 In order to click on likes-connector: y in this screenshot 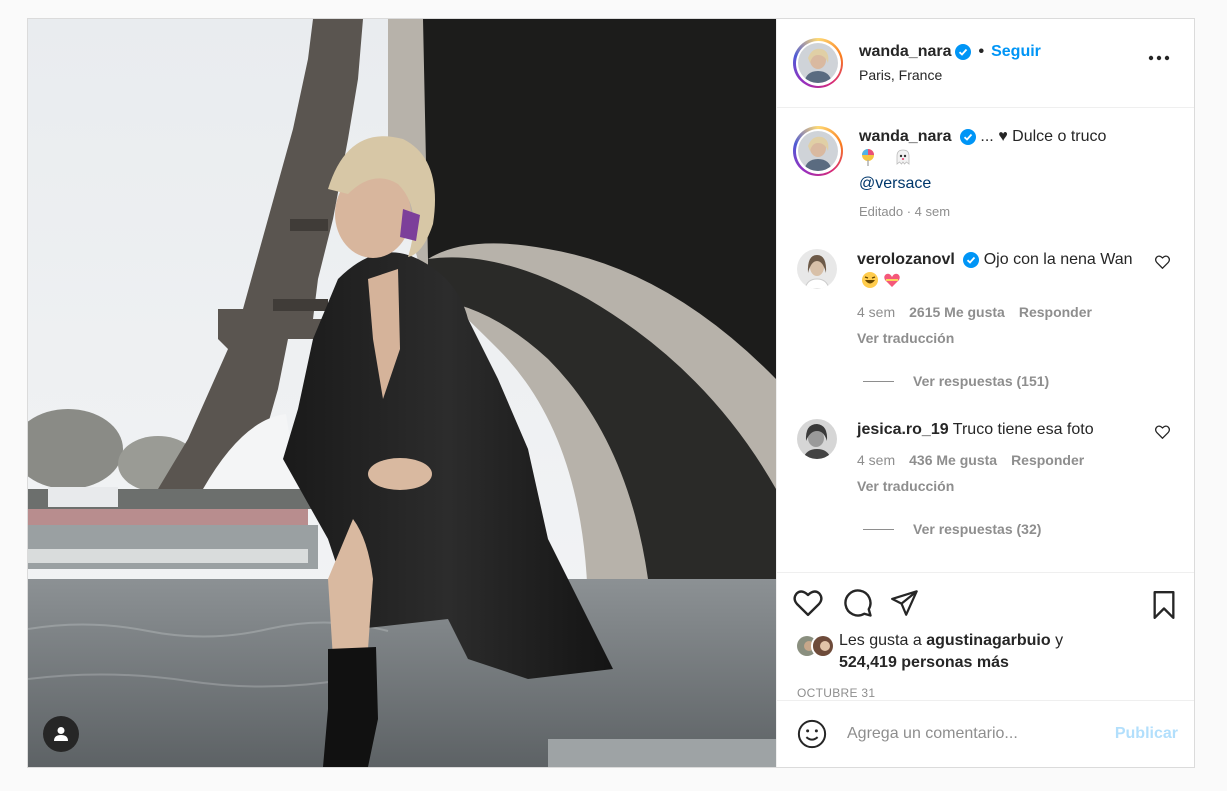, I will do `click(1059, 640)`.